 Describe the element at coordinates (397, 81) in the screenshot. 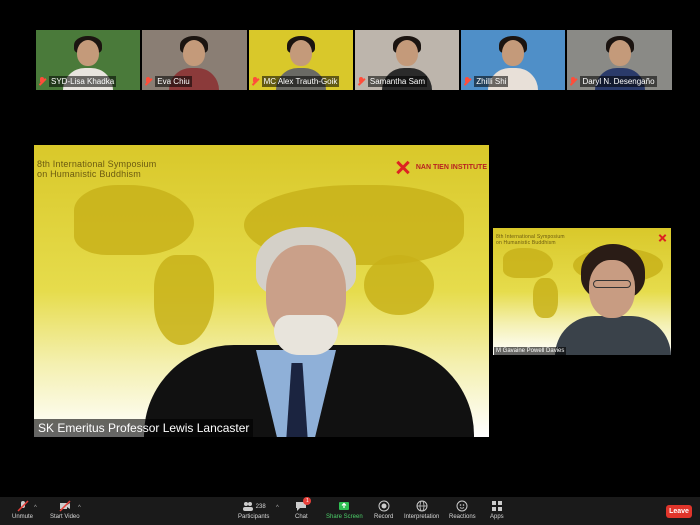

I see `participant-name: Samantha Sam` at that location.